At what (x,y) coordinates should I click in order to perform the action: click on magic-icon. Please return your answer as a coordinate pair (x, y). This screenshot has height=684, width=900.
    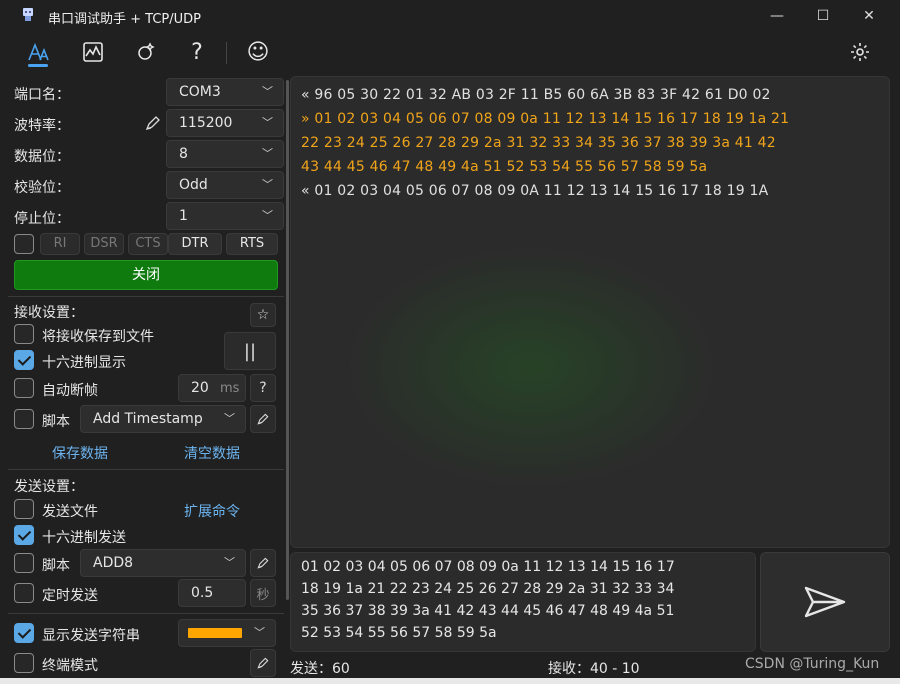
    Looking at the image, I should click on (146, 52).